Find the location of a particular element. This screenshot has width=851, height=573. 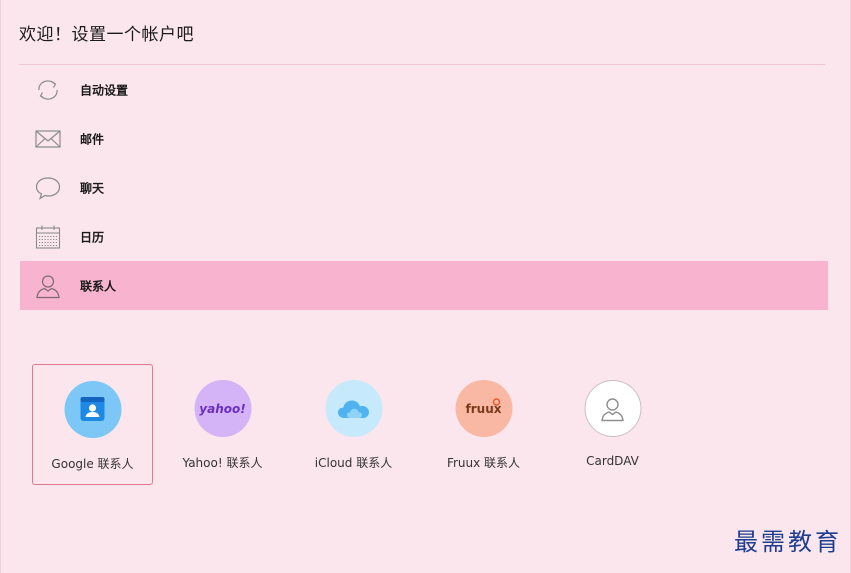

yahoo-logo-text: yahoo! is located at coordinates (222, 408).